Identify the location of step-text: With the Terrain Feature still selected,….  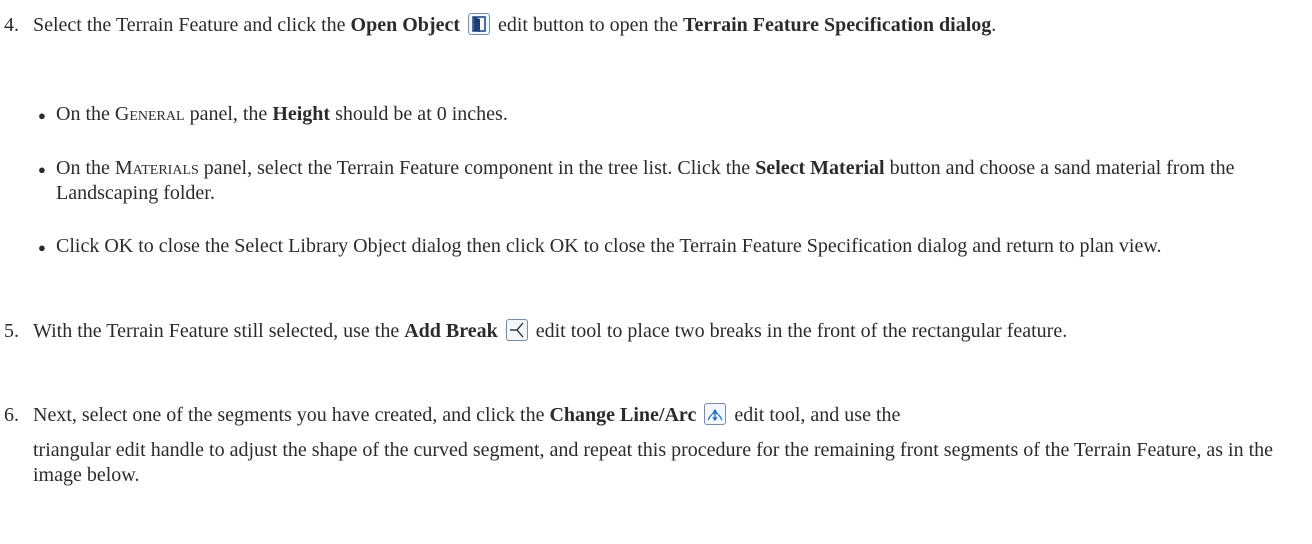
(550, 330).